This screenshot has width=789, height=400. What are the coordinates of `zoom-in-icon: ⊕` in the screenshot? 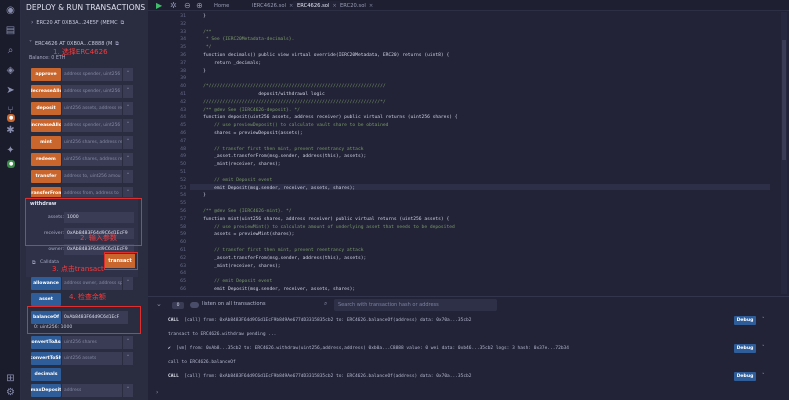 It's located at (199, 5).